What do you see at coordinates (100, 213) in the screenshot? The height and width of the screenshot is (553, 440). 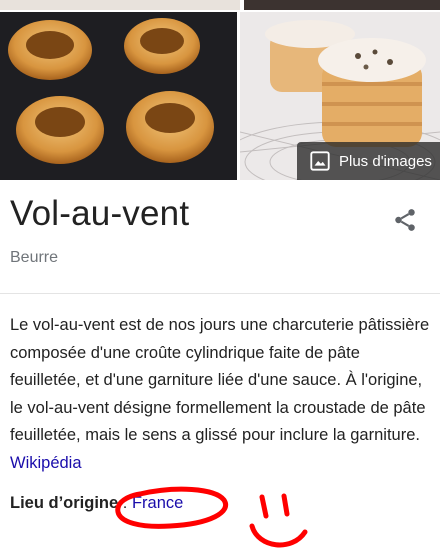 I see `entity-title: Vol-au-vent` at bounding box center [100, 213].